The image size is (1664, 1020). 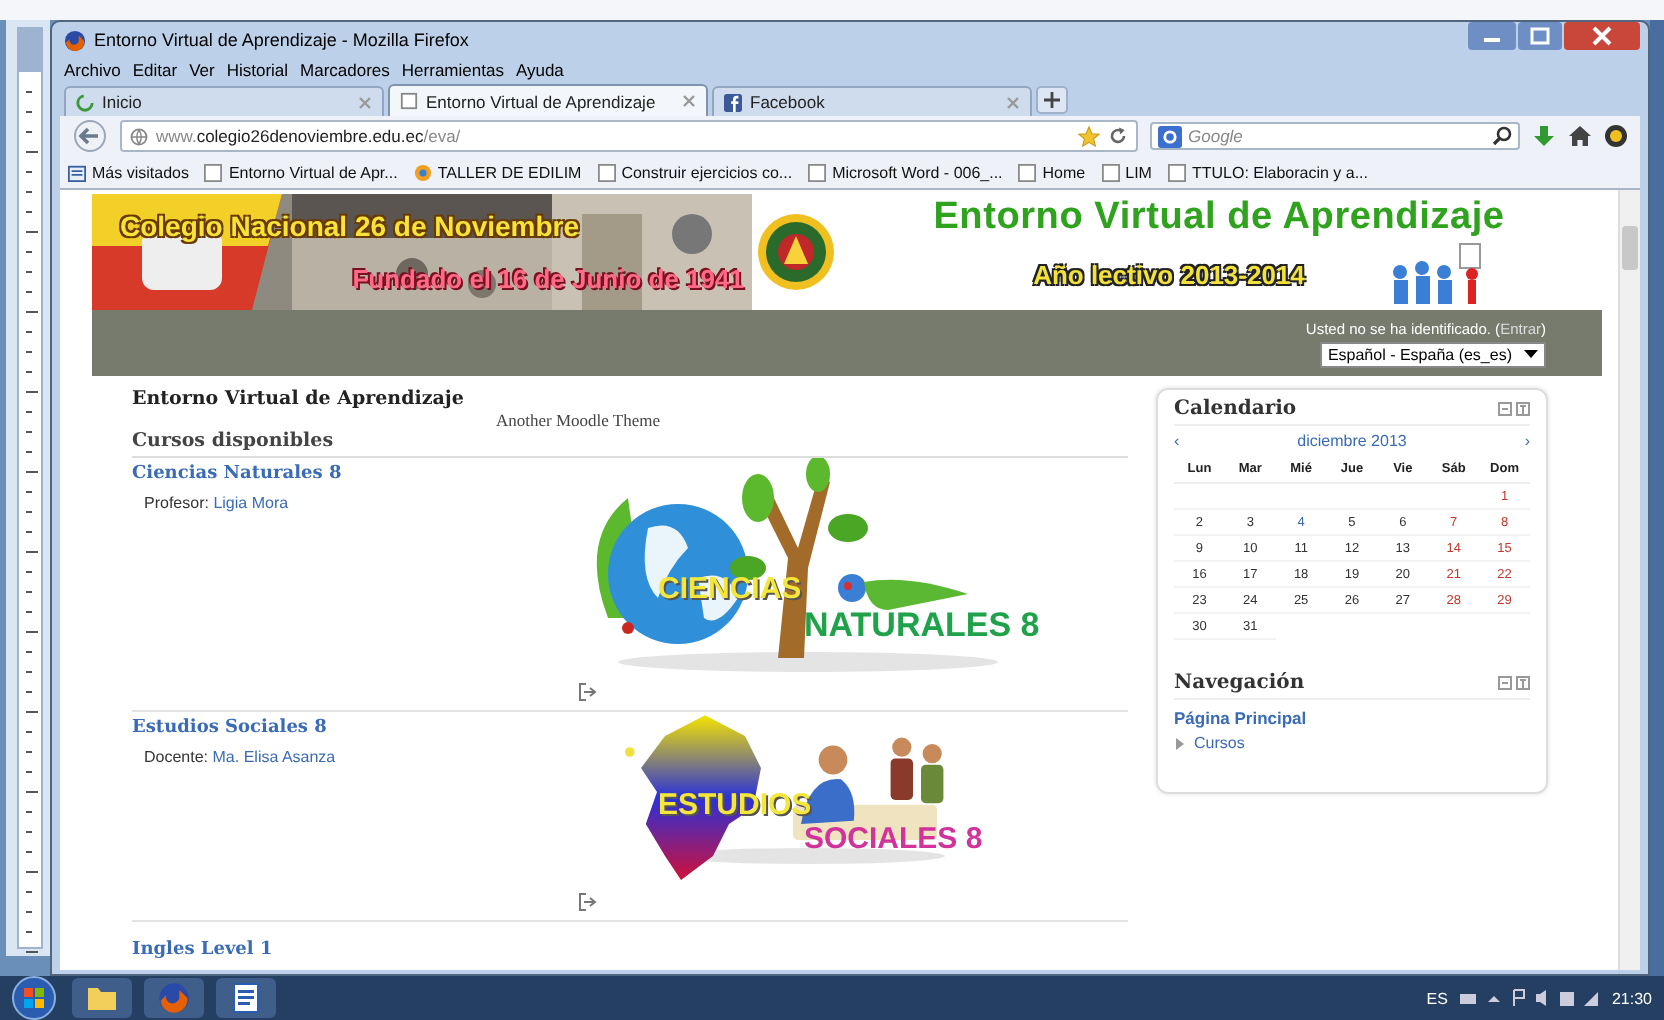 I want to click on month-title: diciembre 2013, so click(x=1352, y=441).